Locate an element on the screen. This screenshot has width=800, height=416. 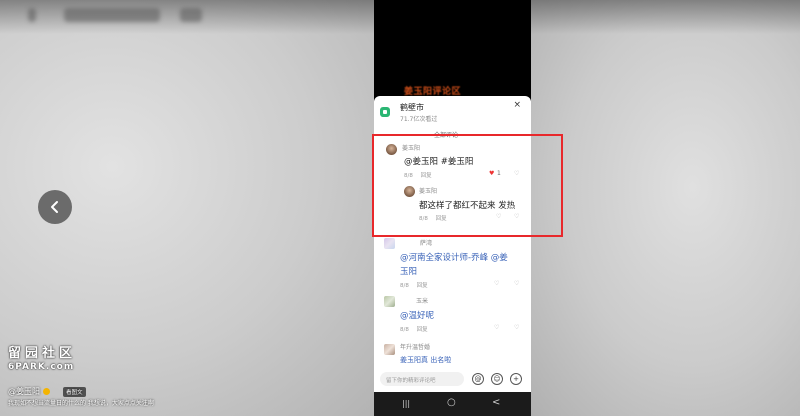
top-blur-title is located at coordinates (112, 15).